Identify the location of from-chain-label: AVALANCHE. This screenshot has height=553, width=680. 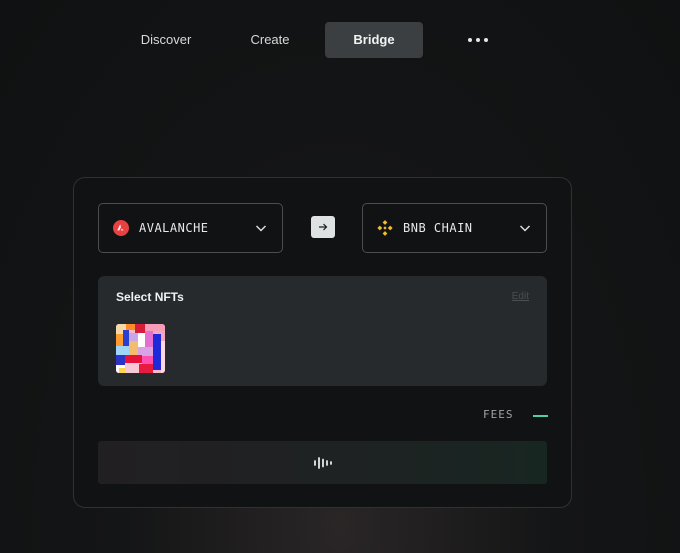
(174, 228).